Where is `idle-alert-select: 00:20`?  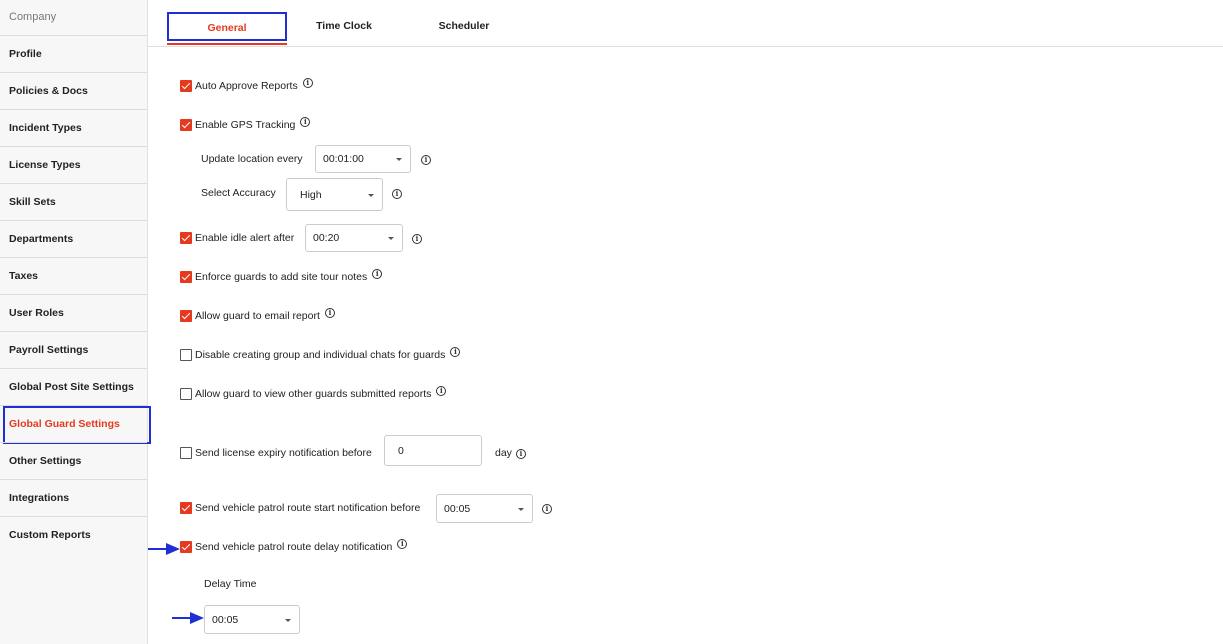
idle-alert-select: 00:20 is located at coordinates (354, 238).